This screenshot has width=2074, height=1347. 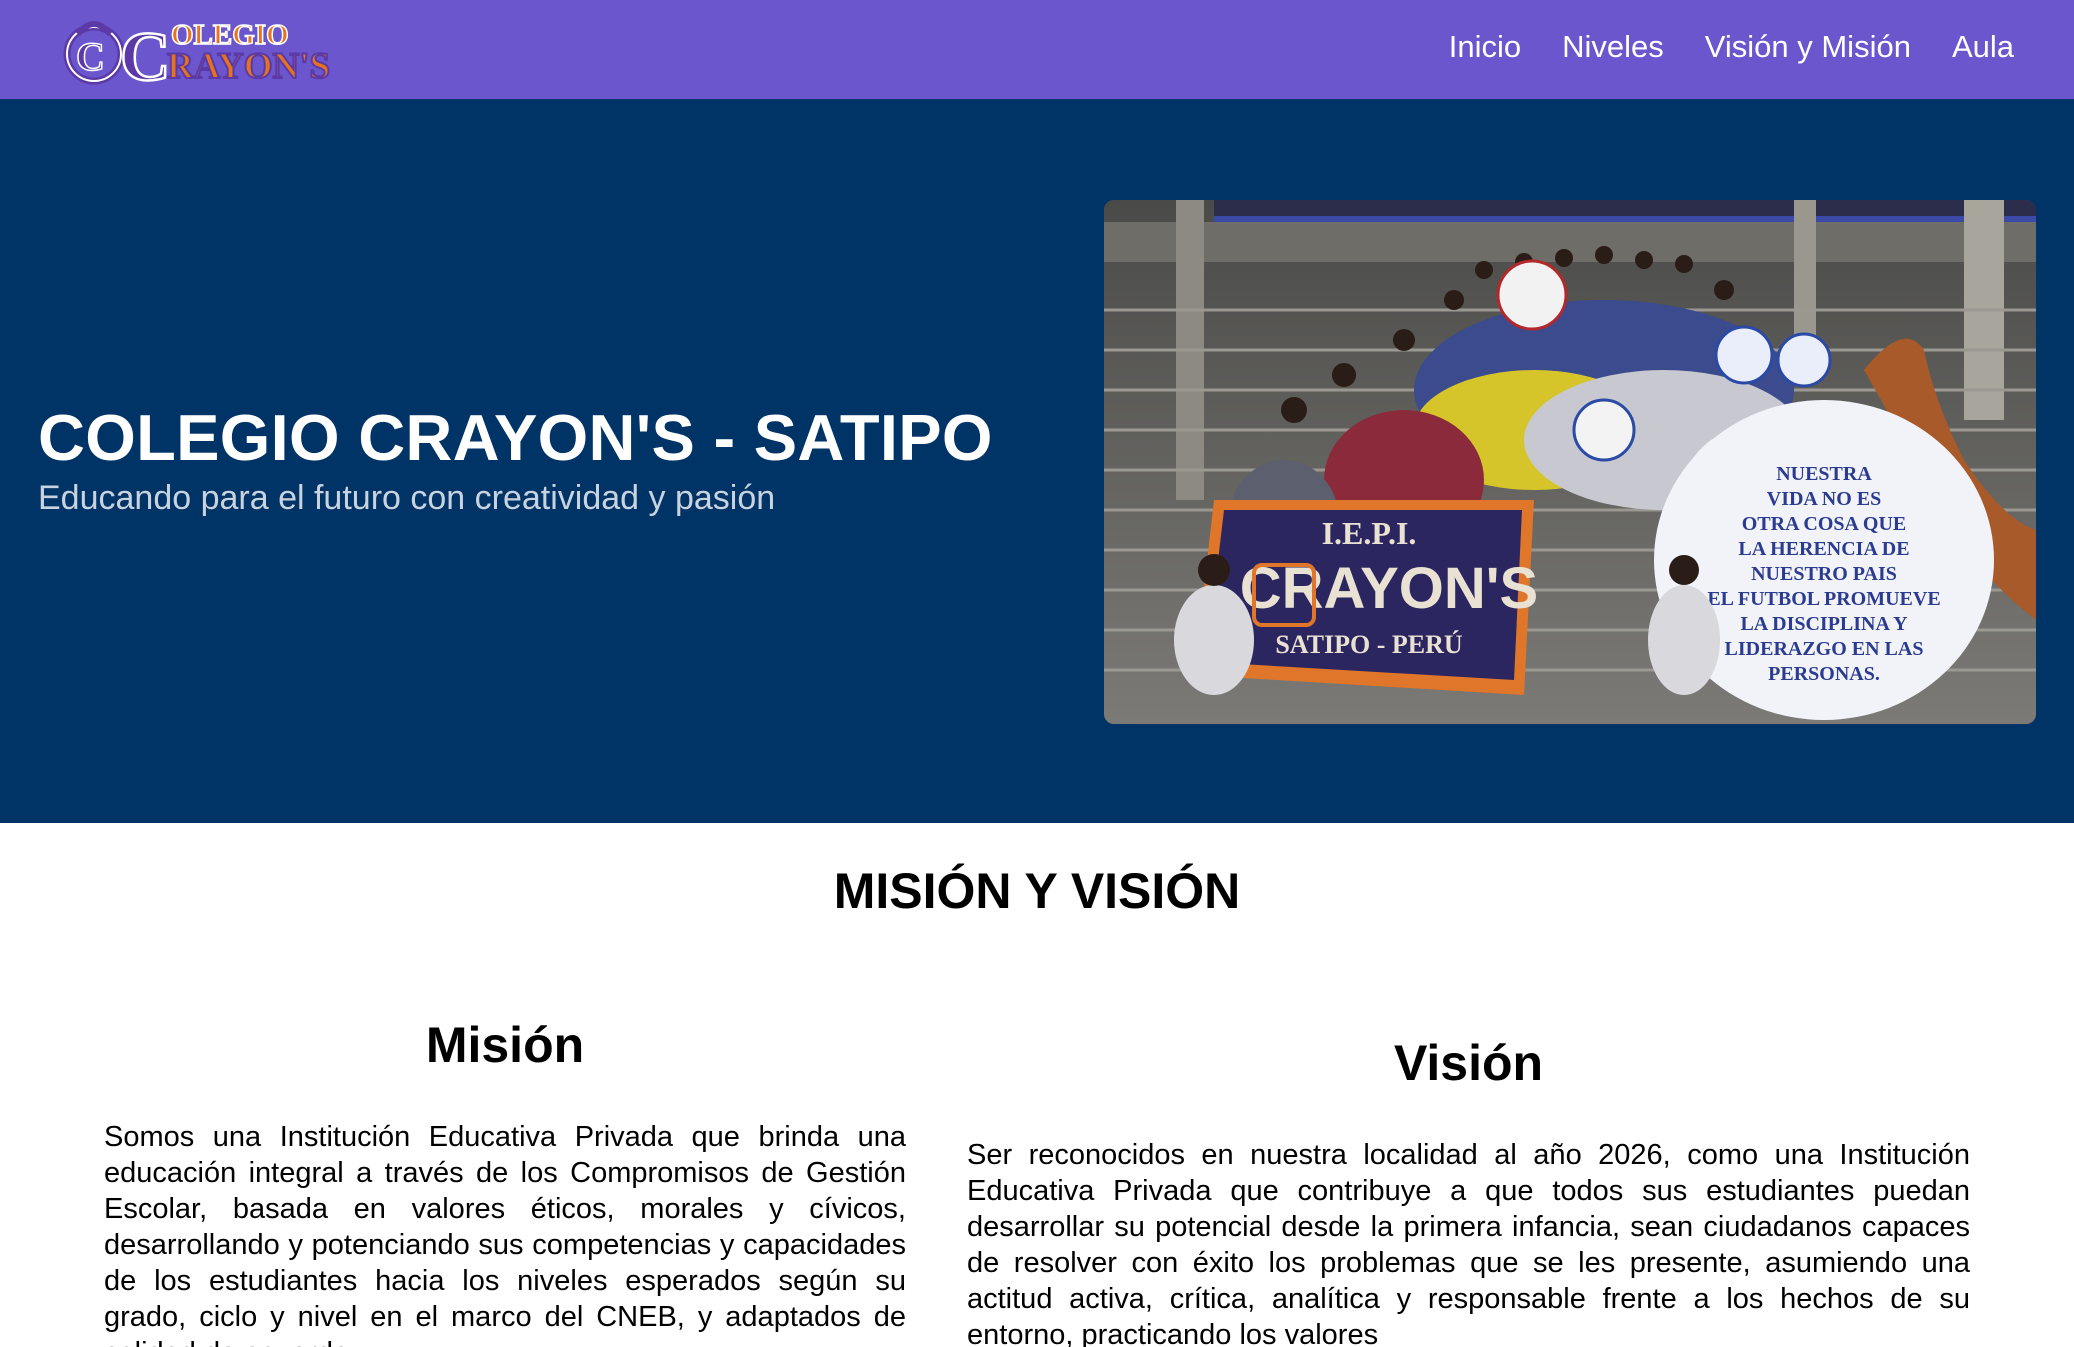 What do you see at coordinates (1824, 674) in the screenshot?
I see `svg-text: PERSONAS.` at bounding box center [1824, 674].